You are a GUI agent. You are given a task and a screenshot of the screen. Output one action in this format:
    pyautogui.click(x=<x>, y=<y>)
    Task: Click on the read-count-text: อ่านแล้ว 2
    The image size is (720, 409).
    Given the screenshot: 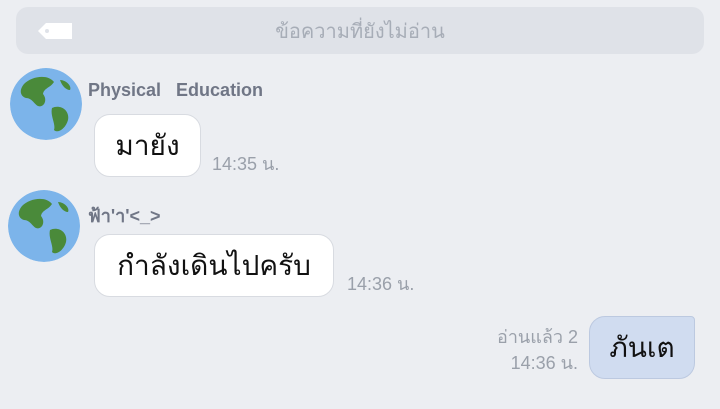 What is the action you would take?
    pyautogui.click(x=537, y=337)
    